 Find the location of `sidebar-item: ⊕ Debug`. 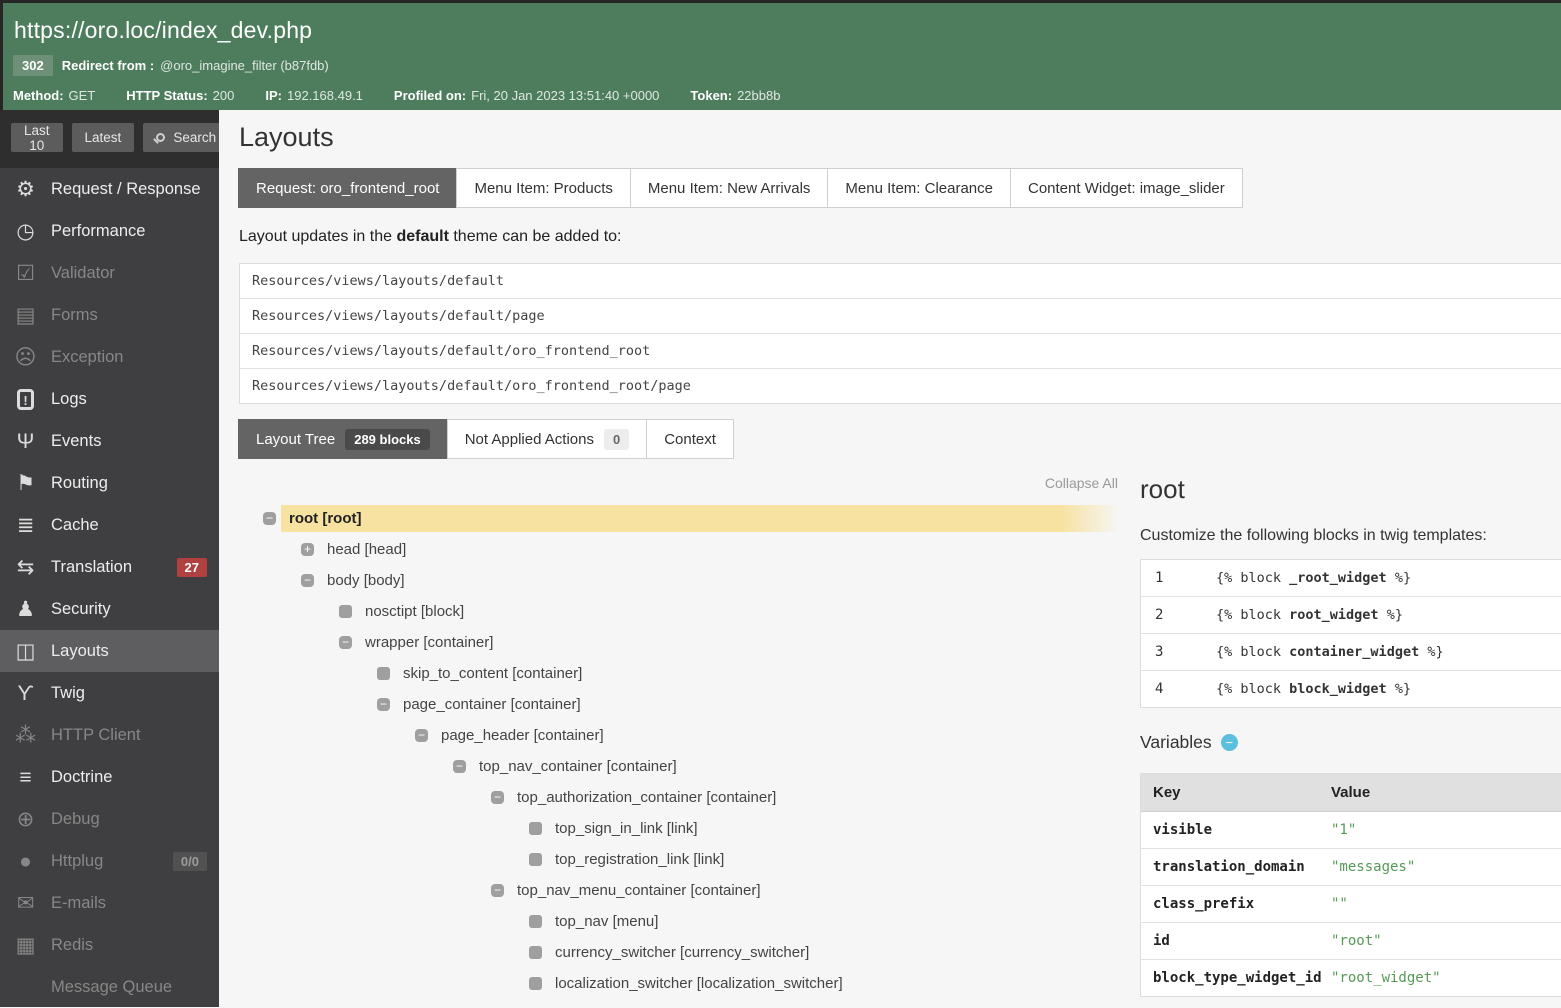

sidebar-item: ⊕ Debug is located at coordinates (109, 819).